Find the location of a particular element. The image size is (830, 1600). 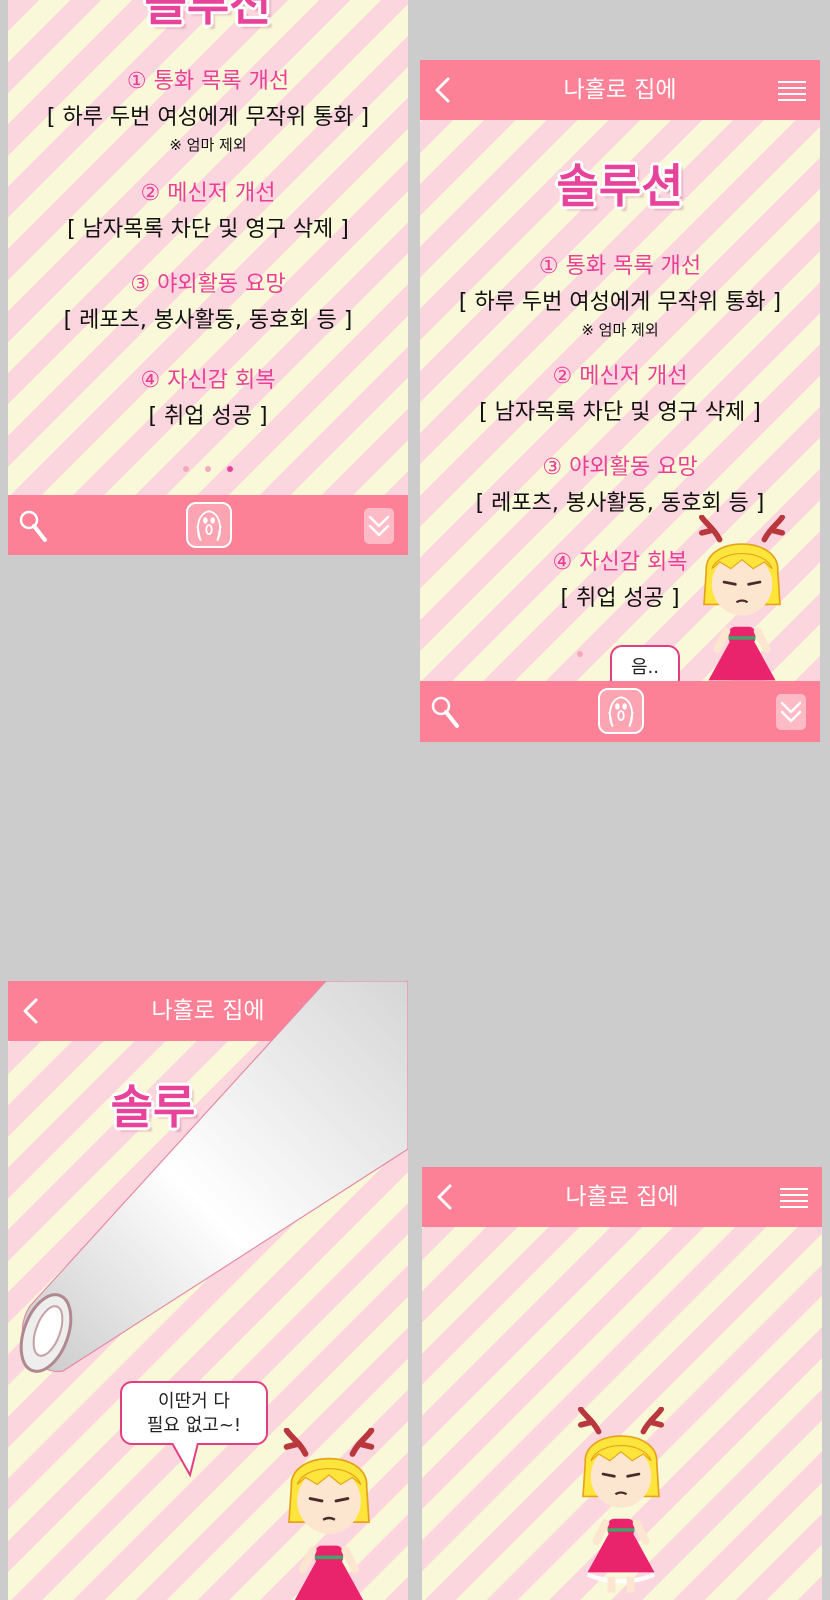

item-4-detail: [ 취업 성공 ] is located at coordinates (208, 416).